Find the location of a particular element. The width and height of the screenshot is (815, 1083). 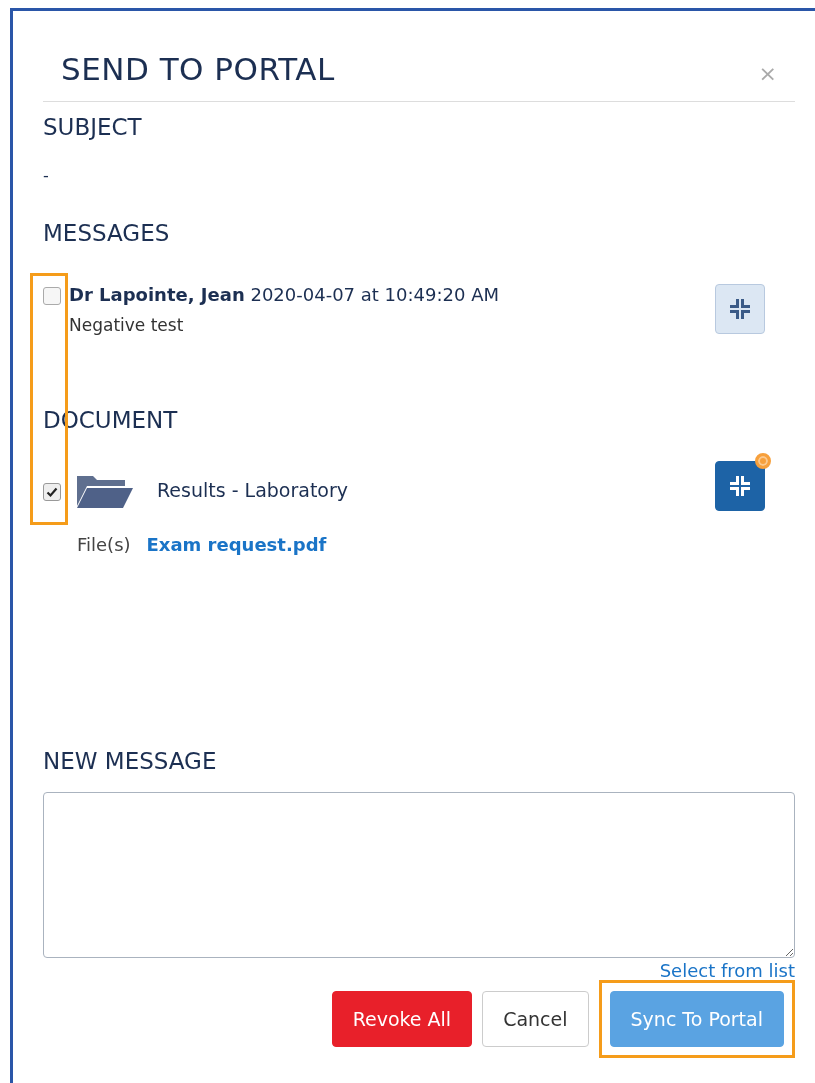

files-label: File(s) is located at coordinates (104, 544).